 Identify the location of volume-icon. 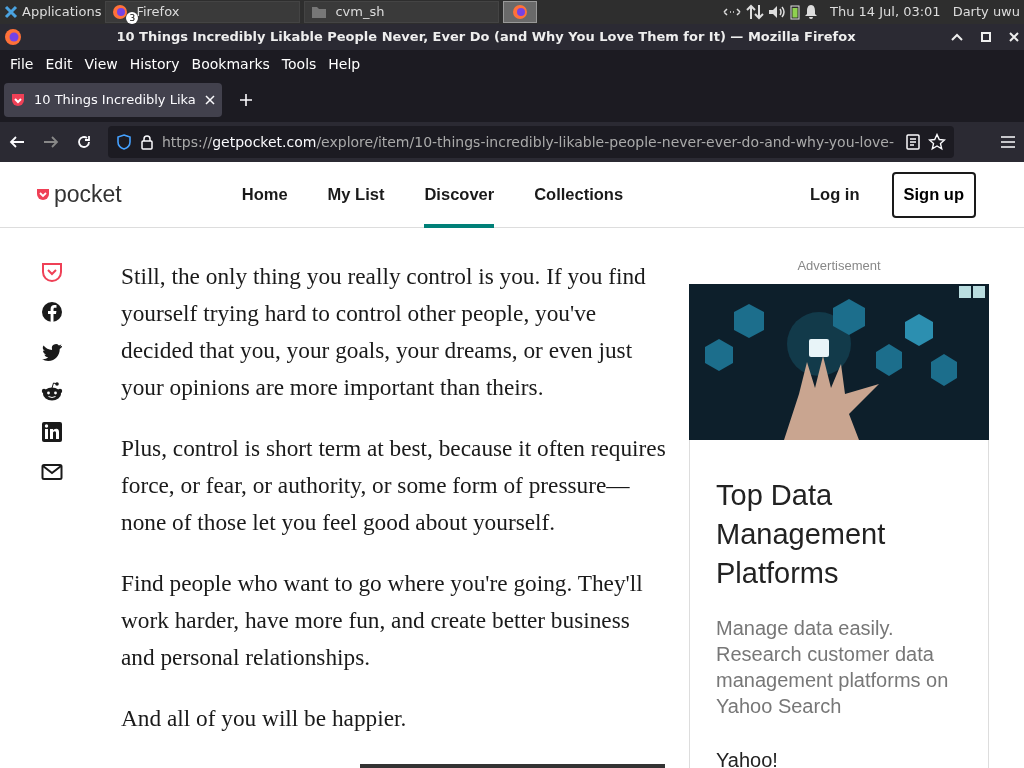
(777, 12).